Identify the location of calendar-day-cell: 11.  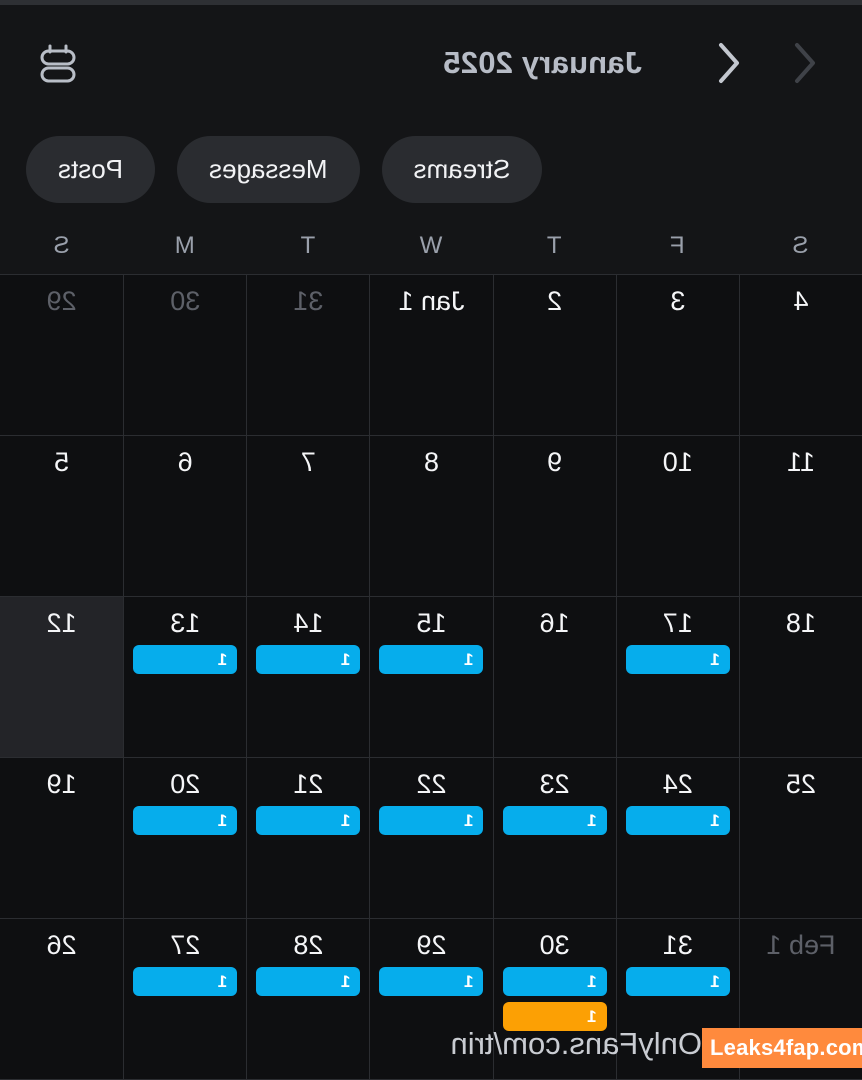
(800, 516).